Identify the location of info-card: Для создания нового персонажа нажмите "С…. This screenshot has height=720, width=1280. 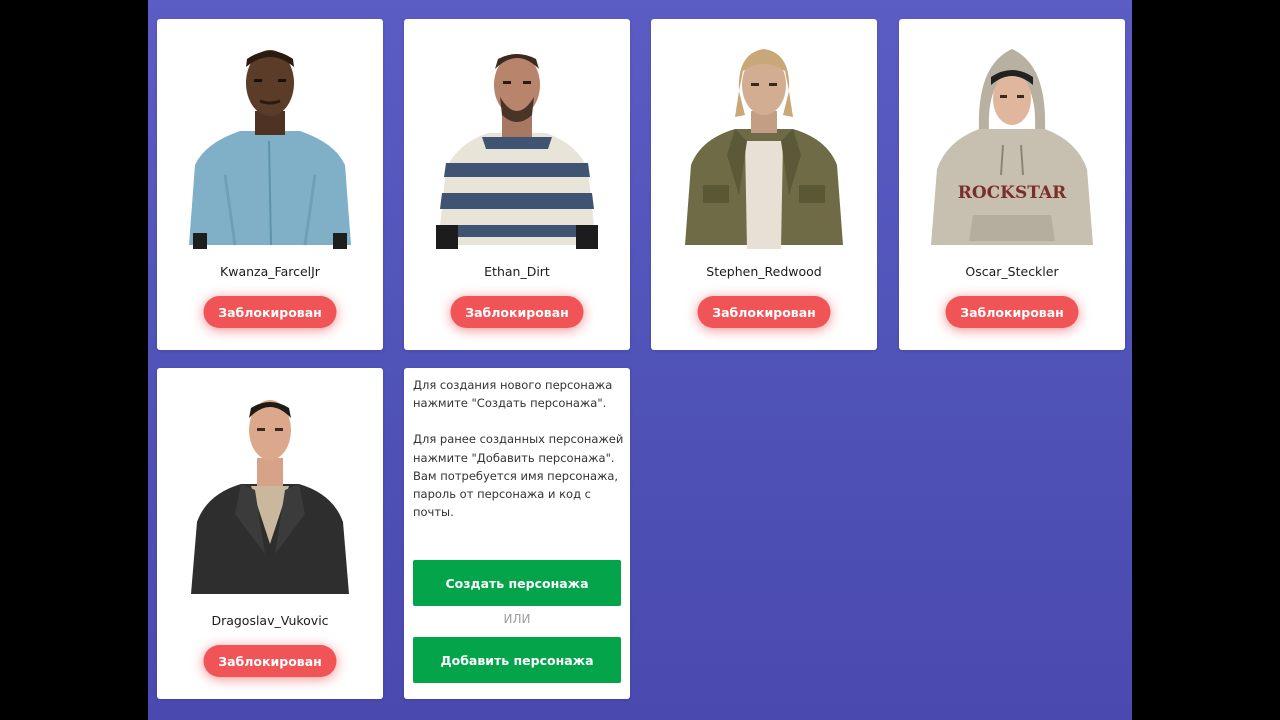
(517, 533).